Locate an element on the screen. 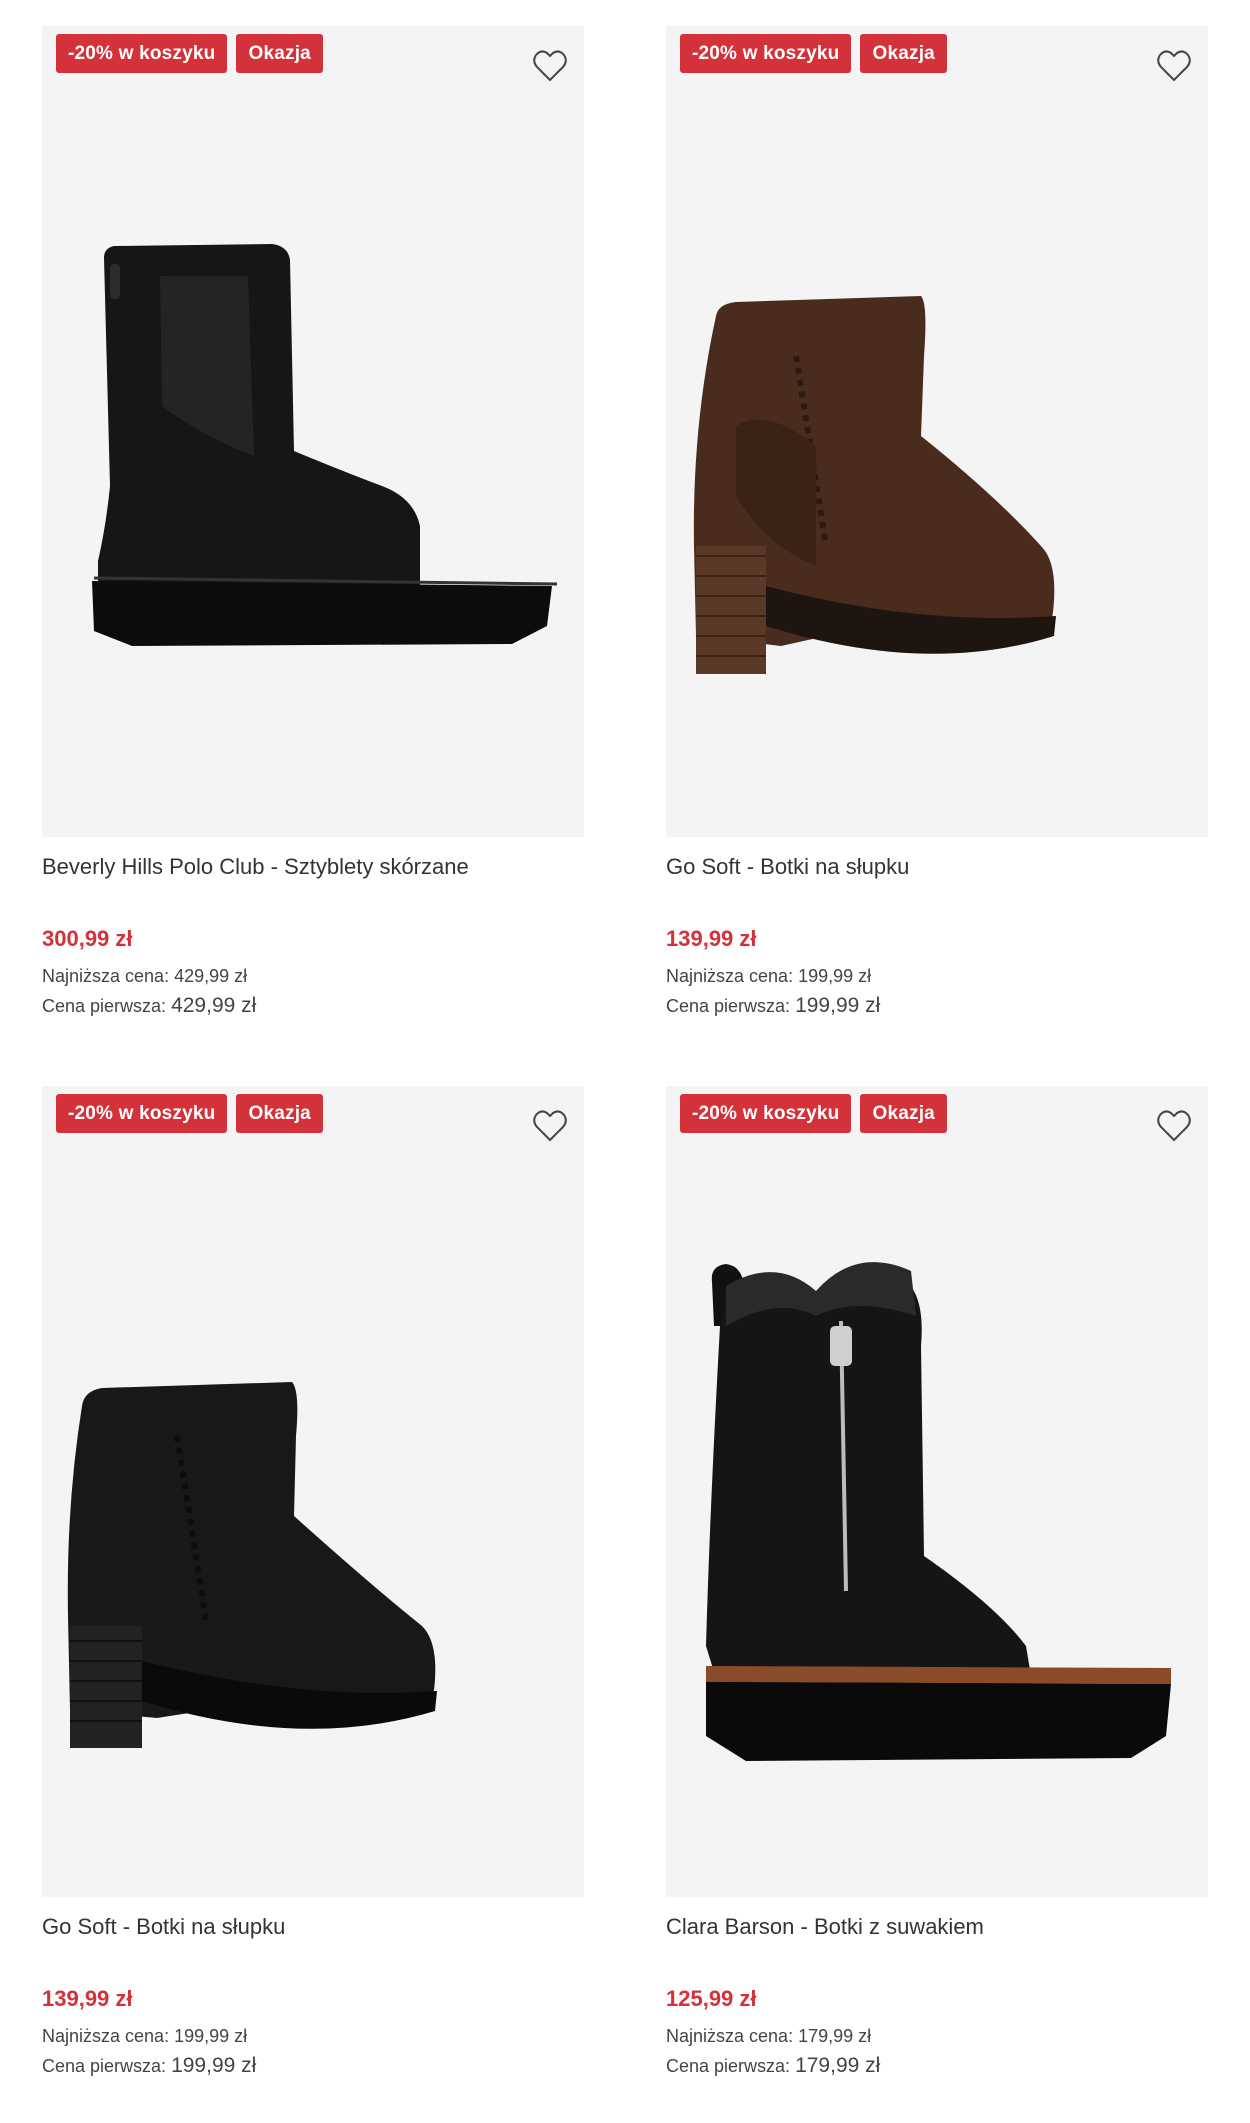  product-price: 125,99 zł is located at coordinates (711, 1998).